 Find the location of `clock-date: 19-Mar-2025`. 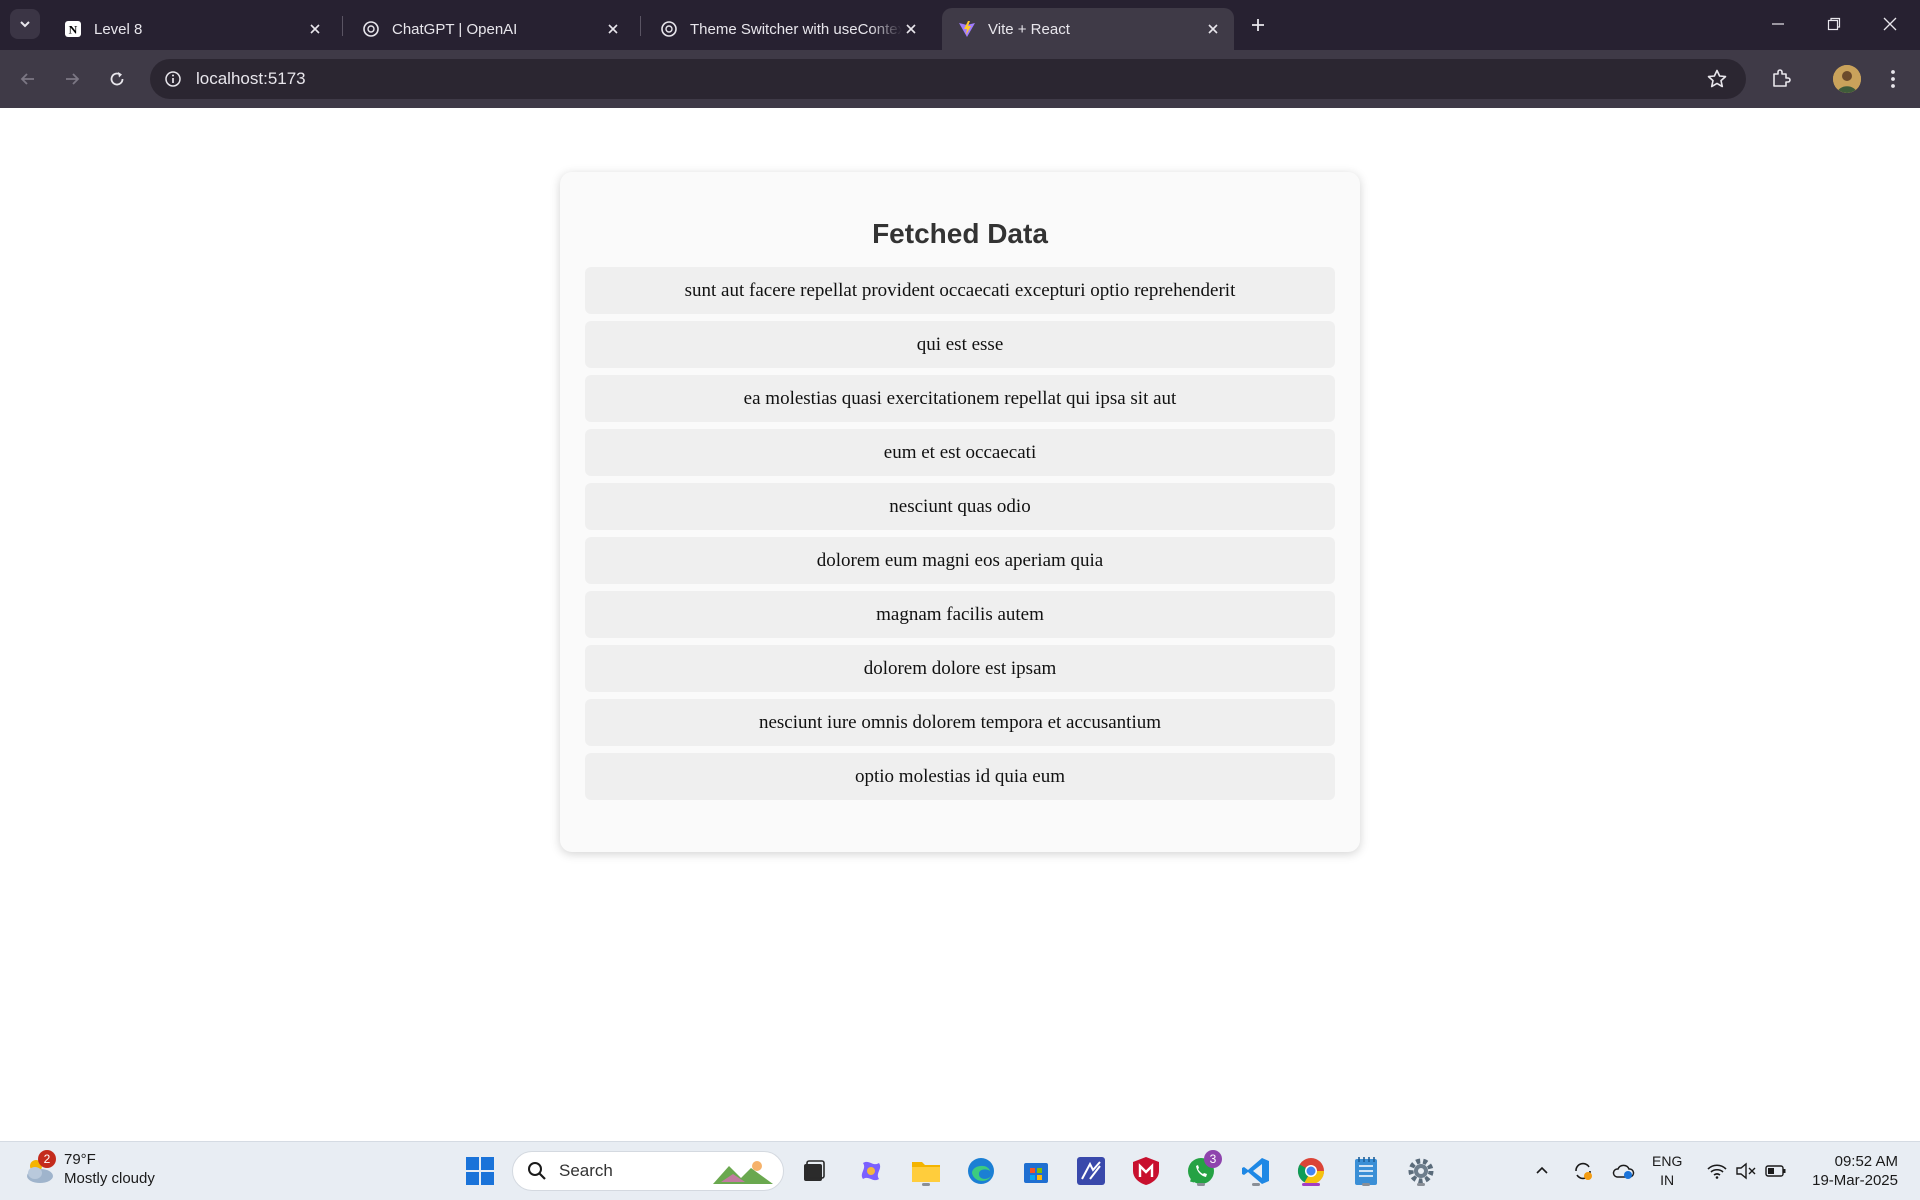

clock-date: 19-Mar-2025 is located at coordinates (1855, 1180).